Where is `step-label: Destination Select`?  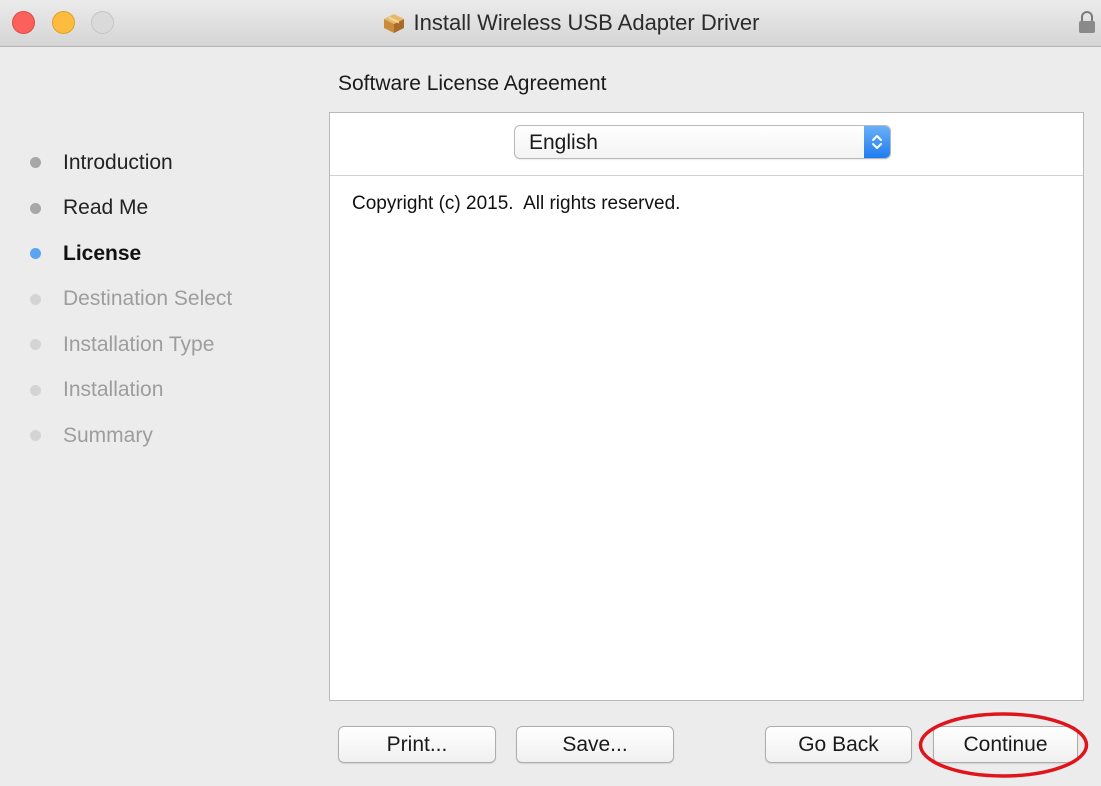
step-label: Destination Select is located at coordinates (148, 299).